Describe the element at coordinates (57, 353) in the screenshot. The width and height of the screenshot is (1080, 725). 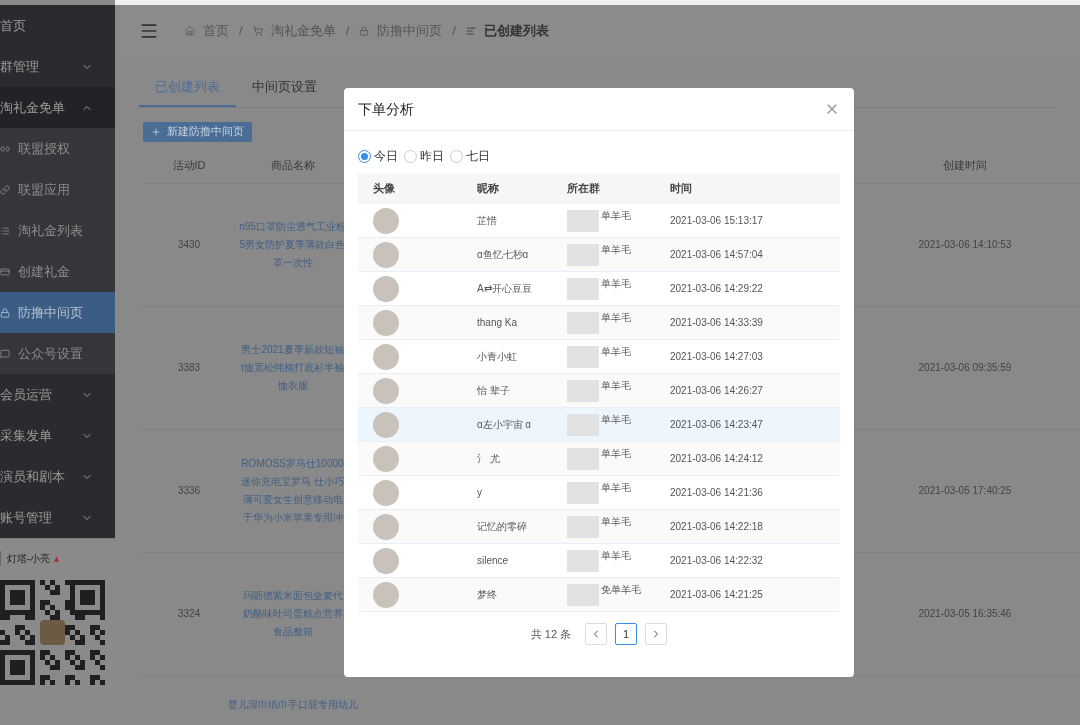
I see `submenu-item: 公众号设置` at that location.